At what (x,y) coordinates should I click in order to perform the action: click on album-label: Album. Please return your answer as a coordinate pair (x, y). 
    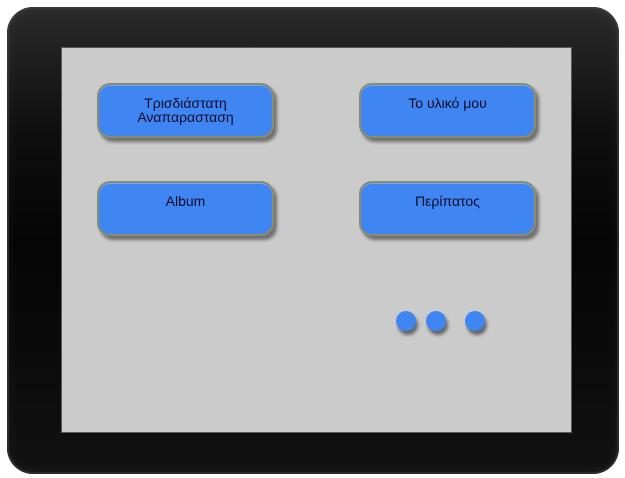
    Looking at the image, I should click on (185, 201).